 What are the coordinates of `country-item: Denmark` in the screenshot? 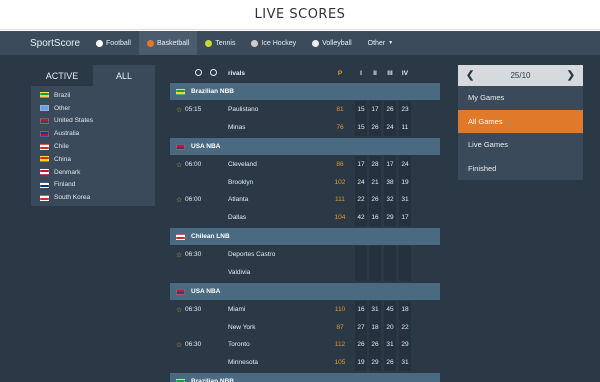 It's located at (93, 172).